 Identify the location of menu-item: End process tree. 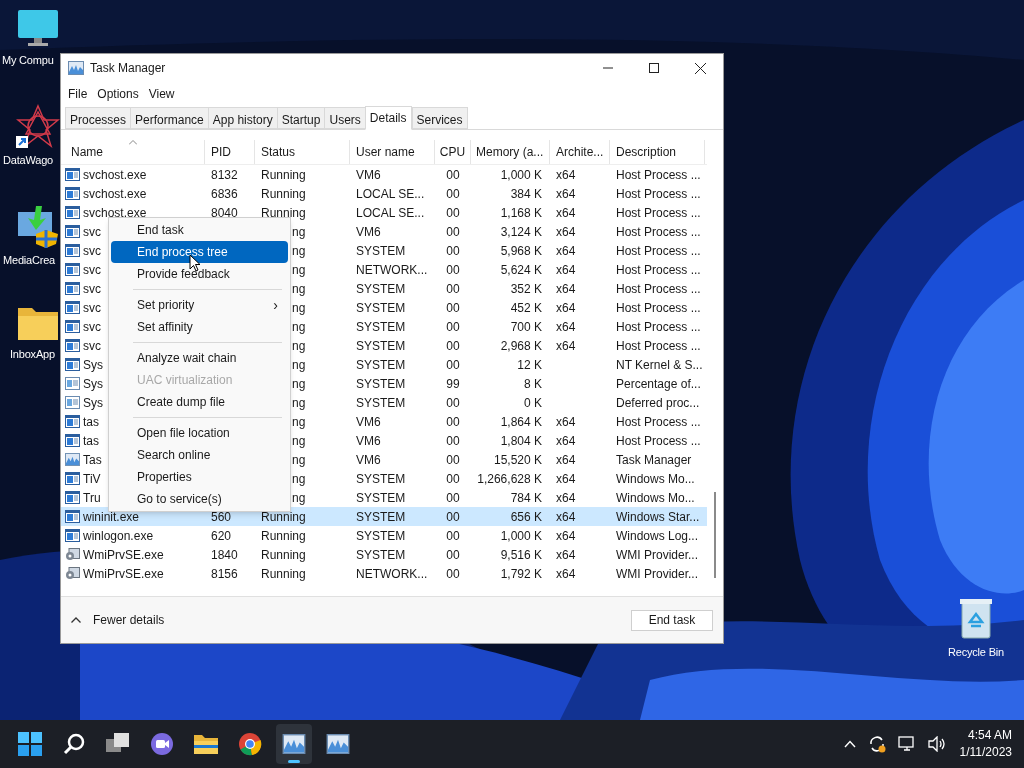
(199, 252).